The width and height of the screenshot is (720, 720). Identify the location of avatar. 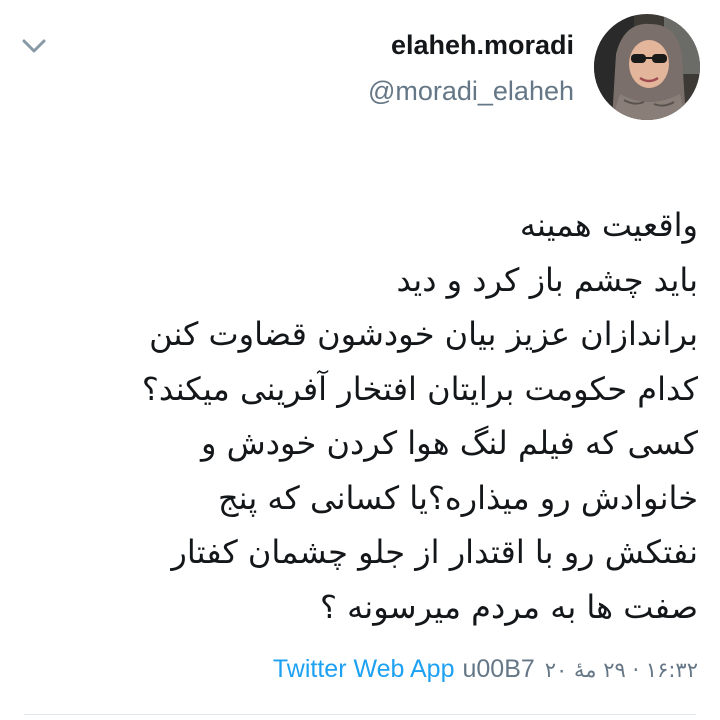
(647, 67).